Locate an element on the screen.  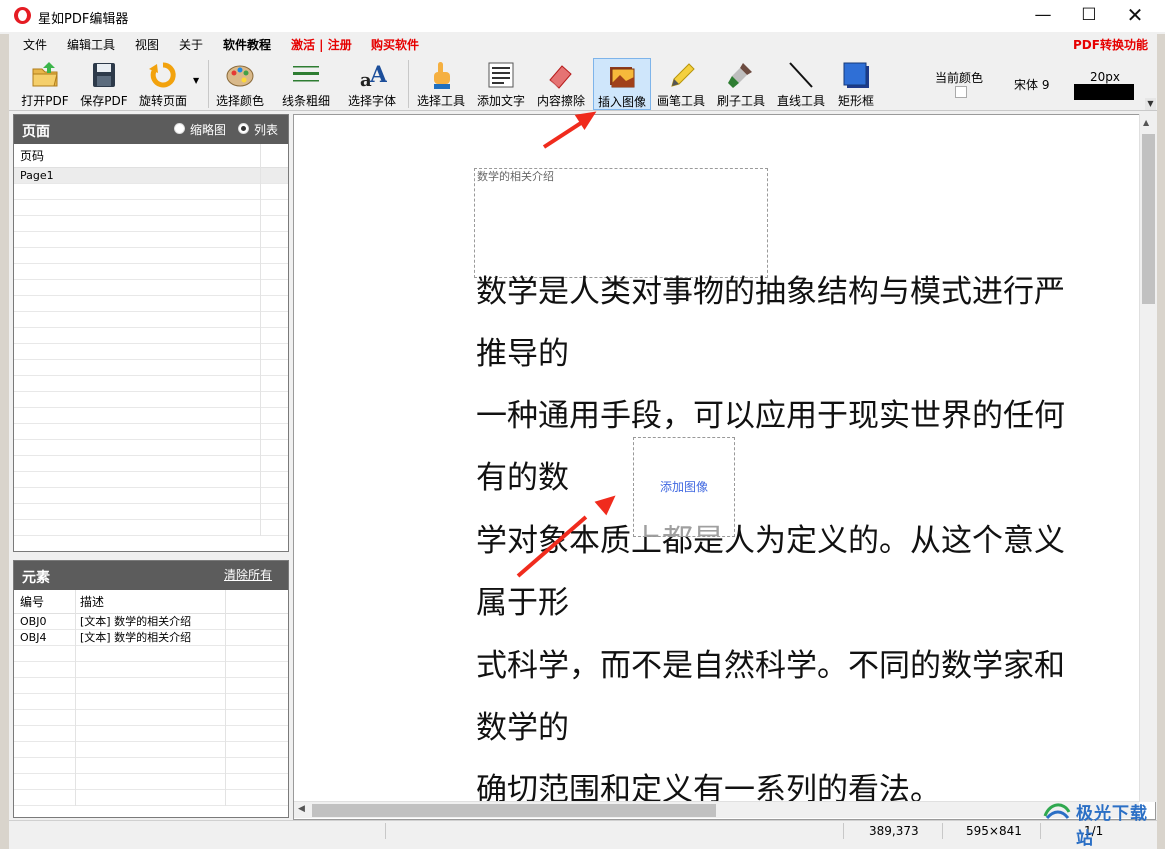
horizontal-scroll-thumb is located at coordinates (514, 810).